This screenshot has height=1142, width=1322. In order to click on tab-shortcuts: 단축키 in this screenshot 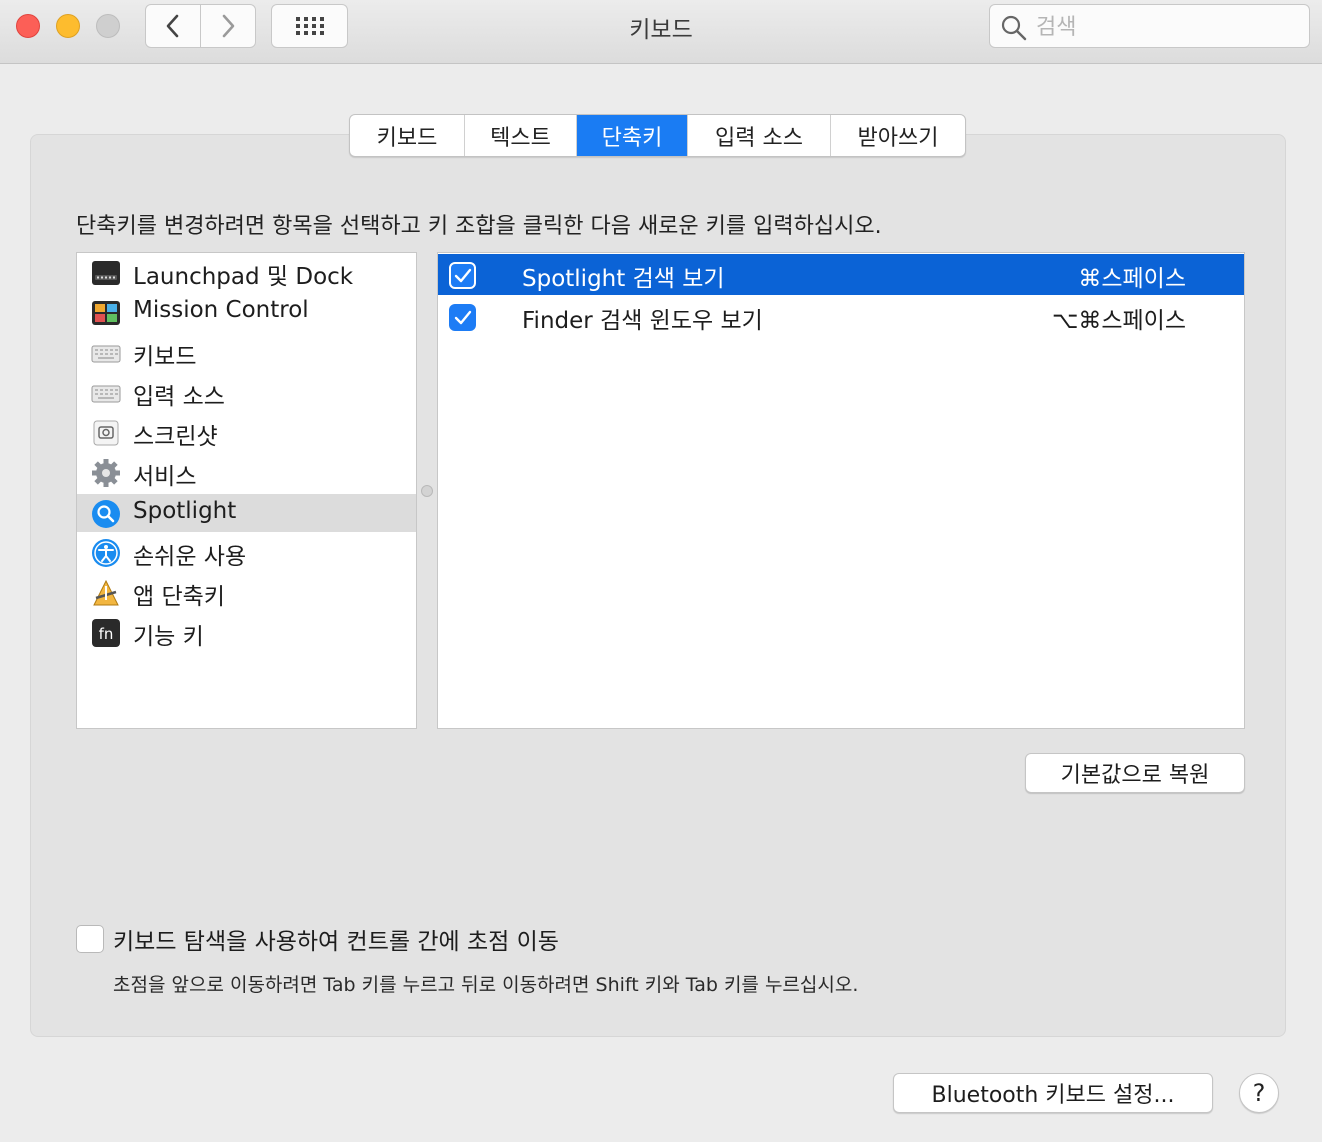, I will do `click(632, 135)`.